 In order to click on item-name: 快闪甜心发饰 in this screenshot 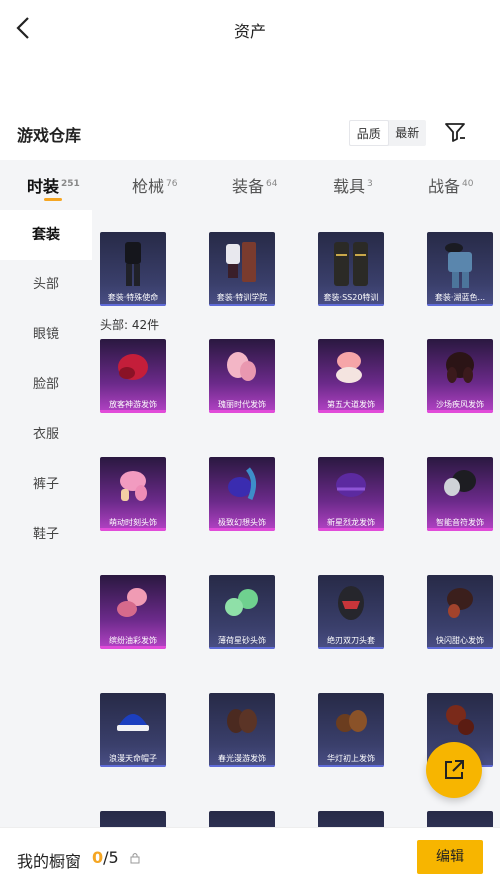, I will do `click(460, 640)`.